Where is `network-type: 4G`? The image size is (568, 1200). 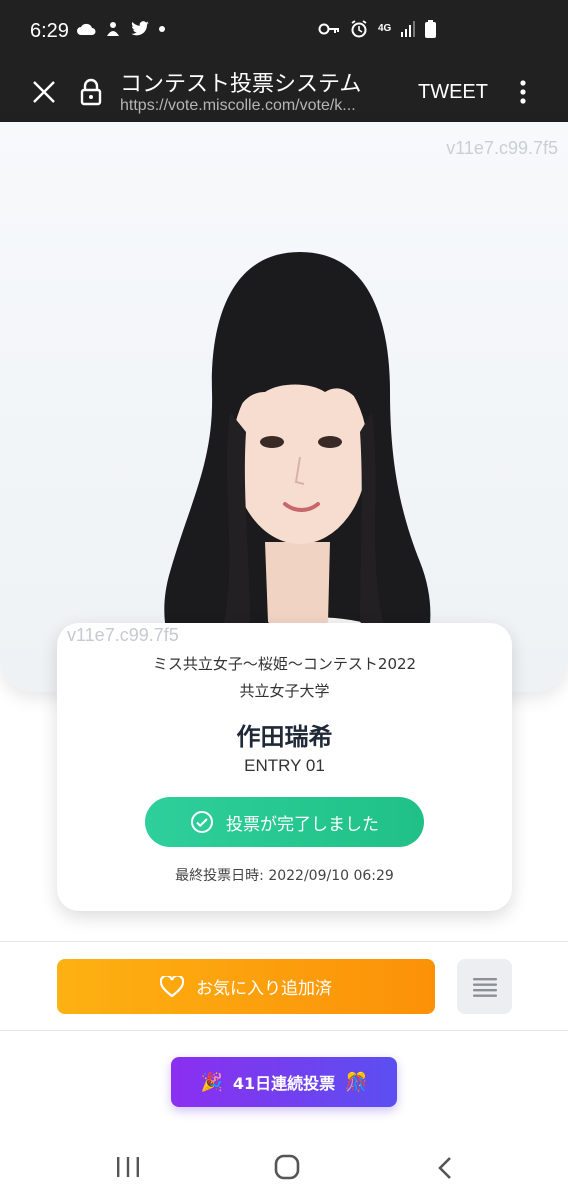
network-type: 4G is located at coordinates (385, 28).